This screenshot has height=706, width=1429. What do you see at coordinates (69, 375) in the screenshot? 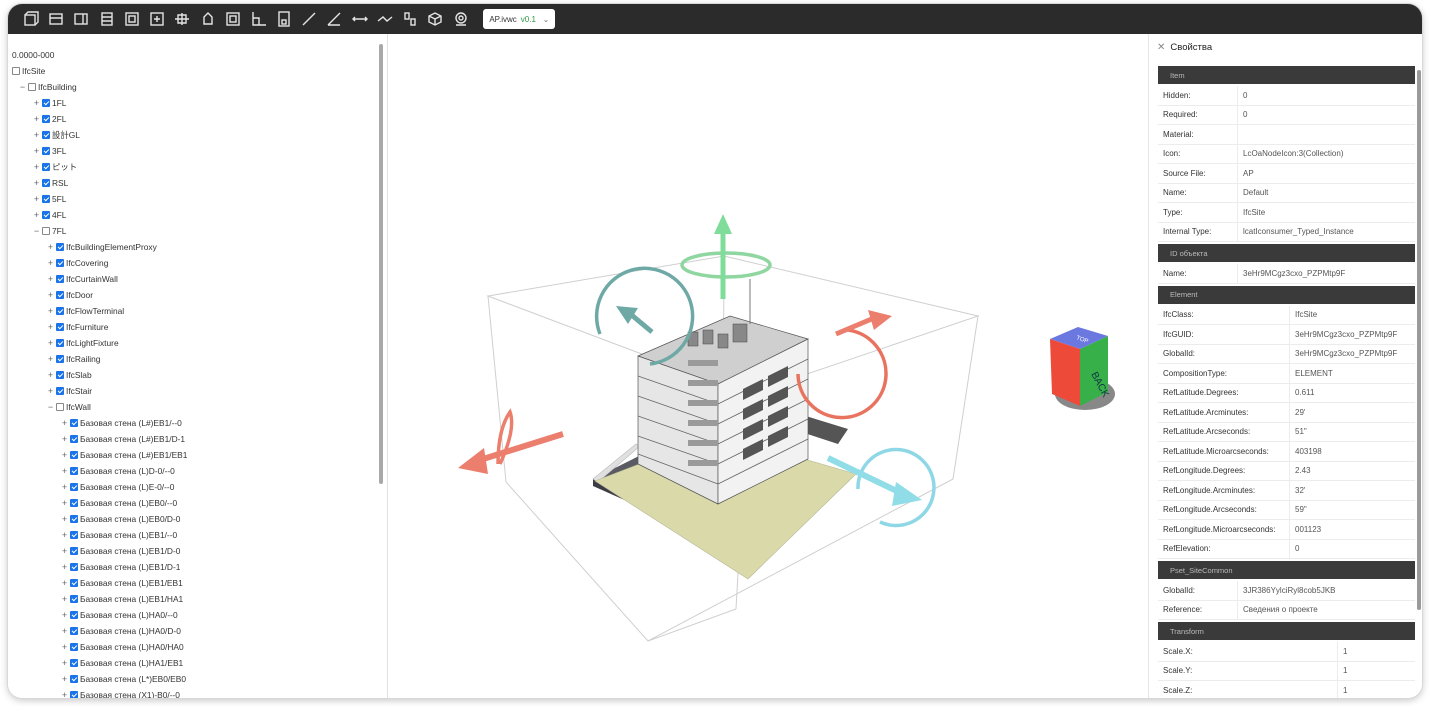
I see `tree-item: + IfcSlab` at bounding box center [69, 375].